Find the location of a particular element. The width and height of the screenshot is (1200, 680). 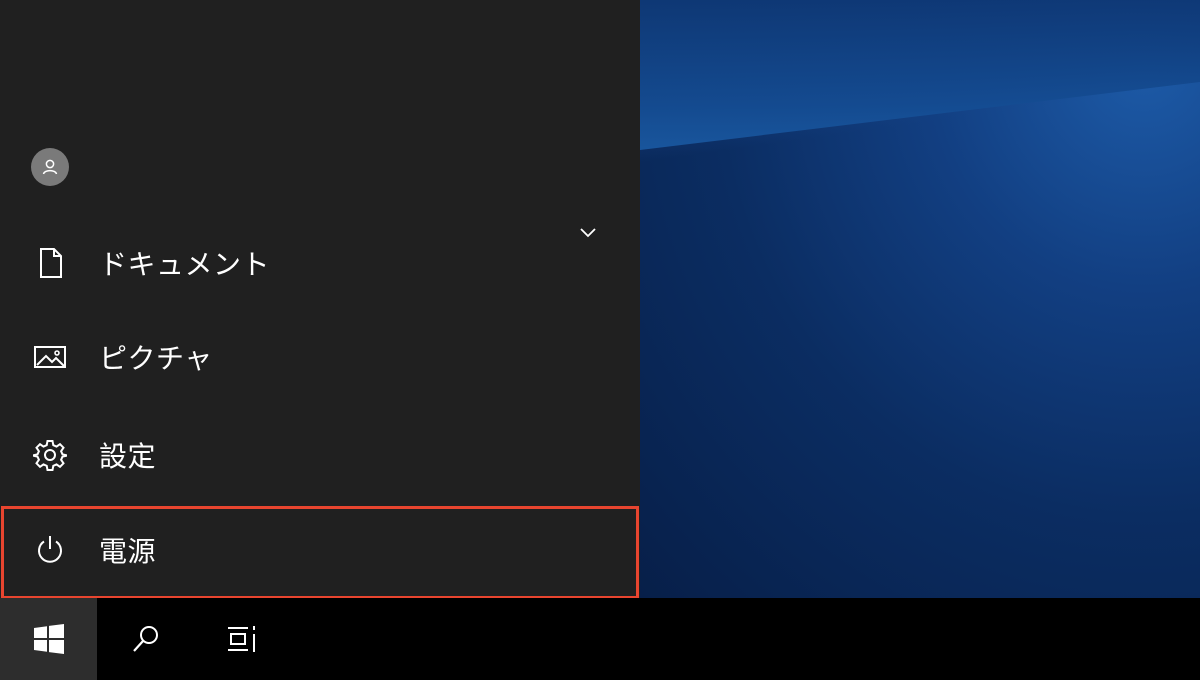

user-icon is located at coordinates (50, 167).